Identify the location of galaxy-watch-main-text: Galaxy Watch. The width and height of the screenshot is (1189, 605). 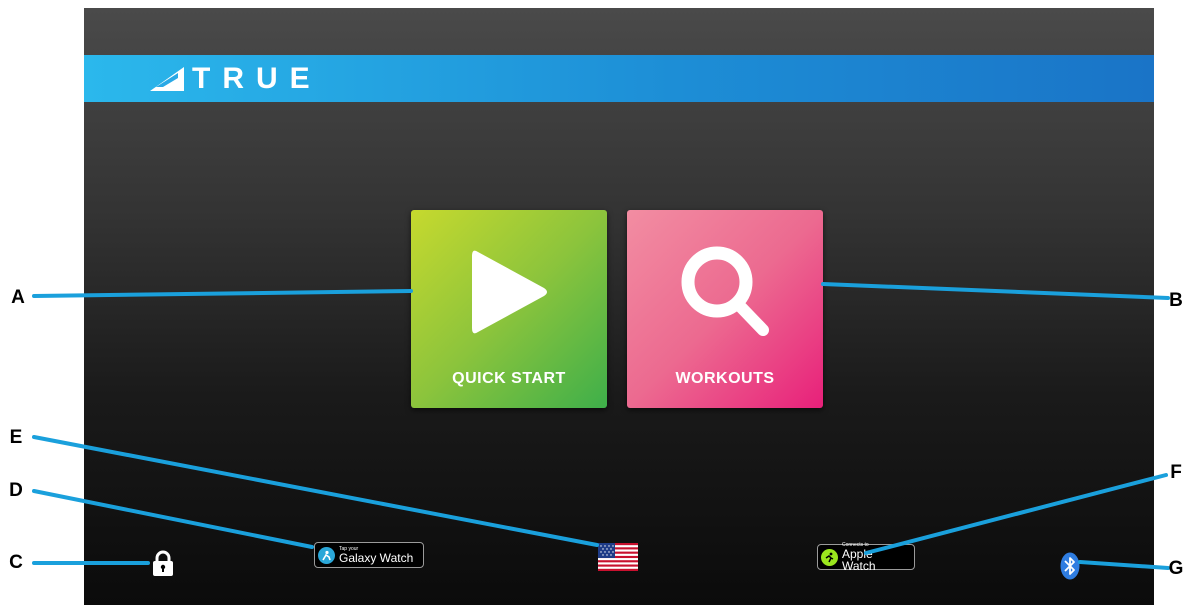
(376, 557).